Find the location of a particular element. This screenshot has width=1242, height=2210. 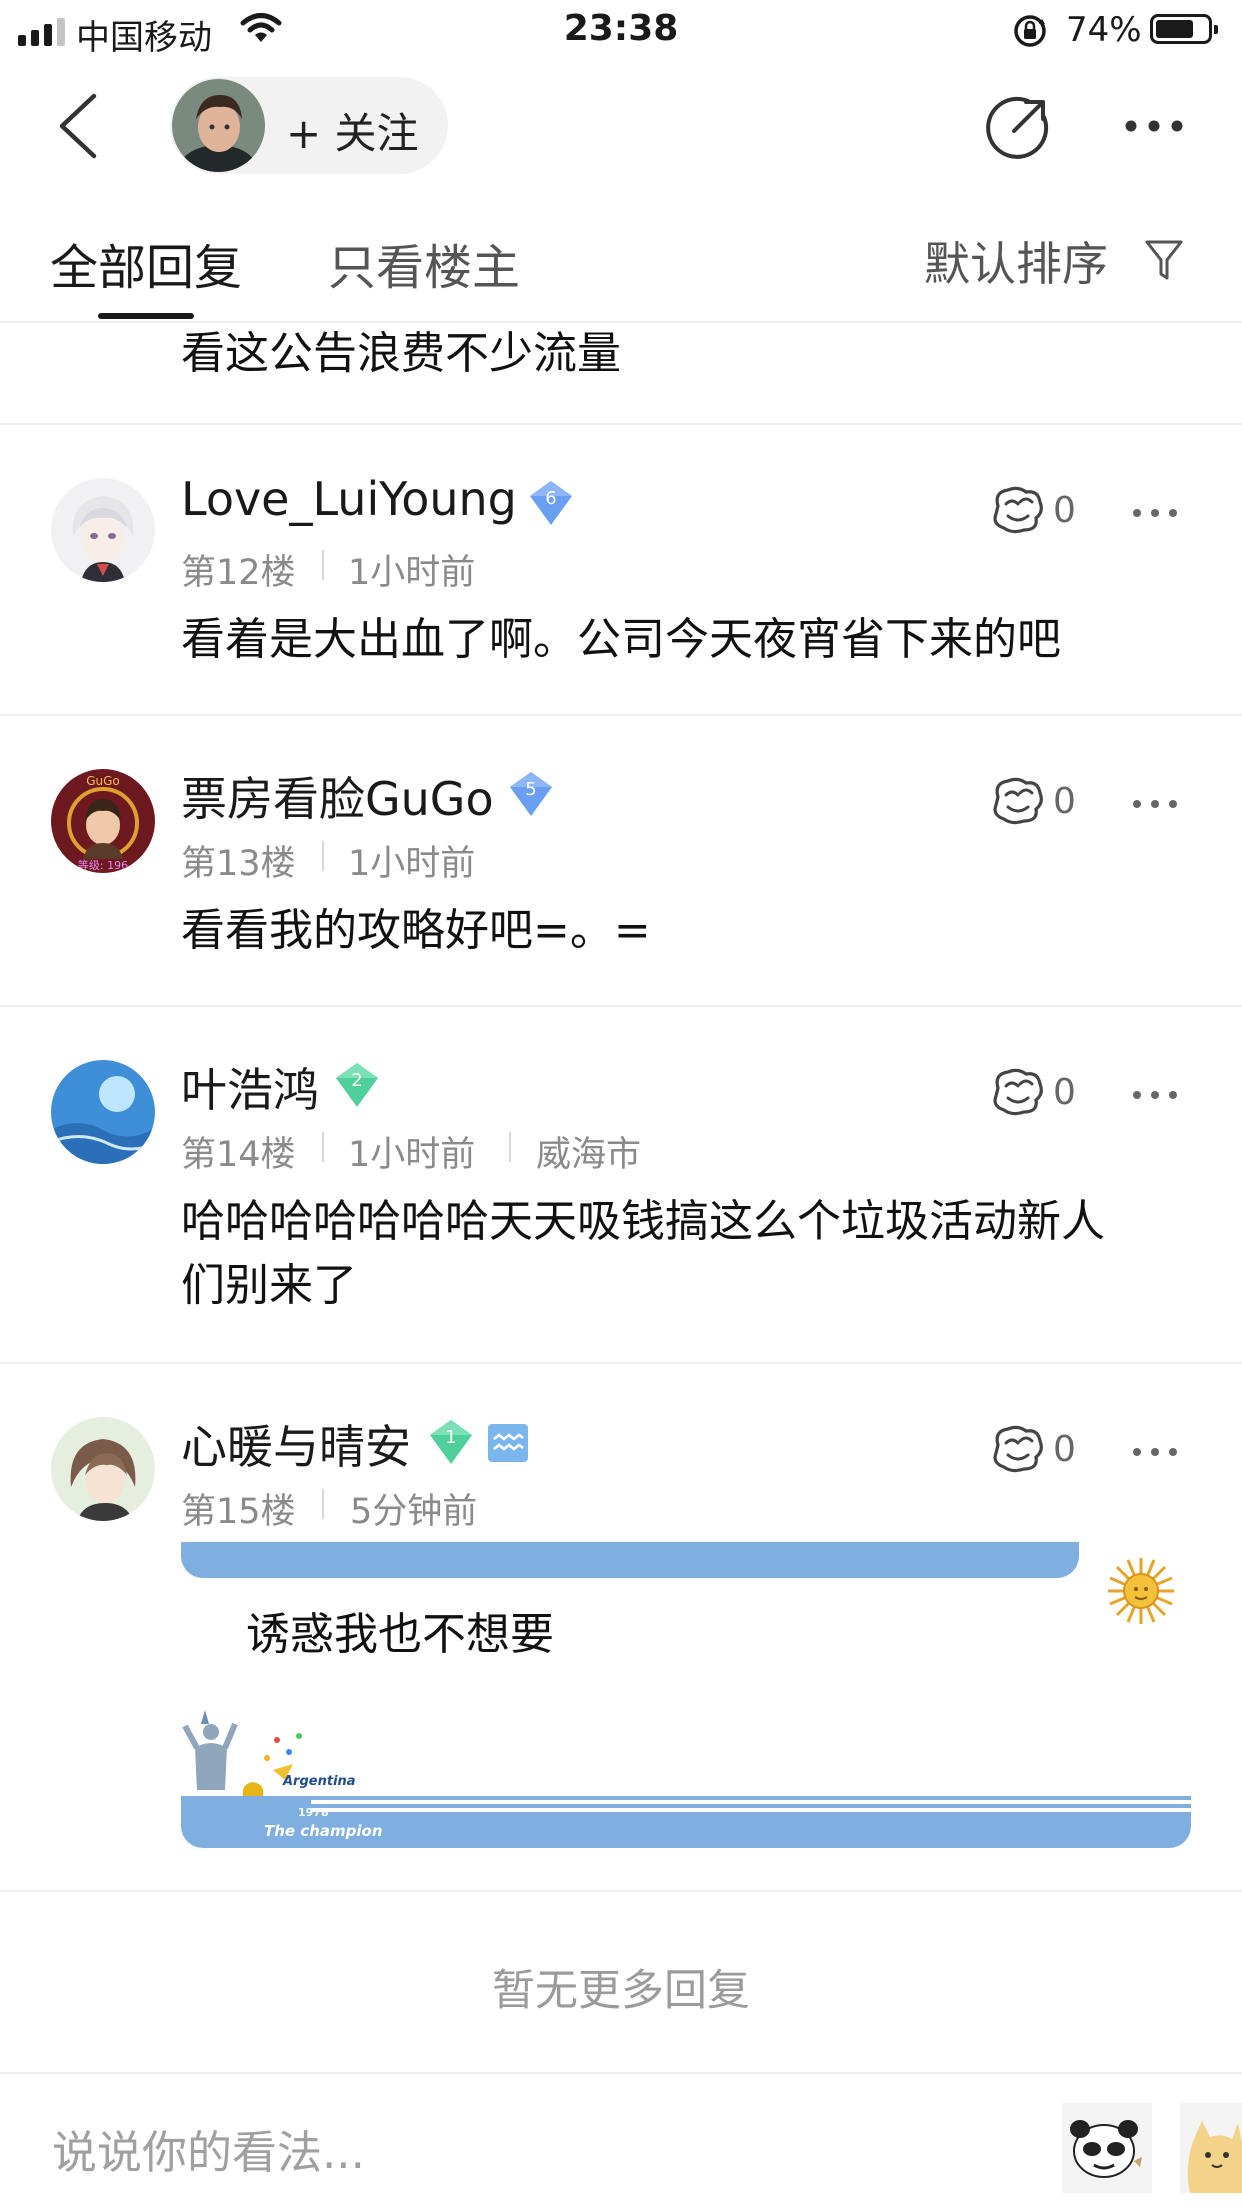

battery-percent: 74% is located at coordinates (1104, 30).